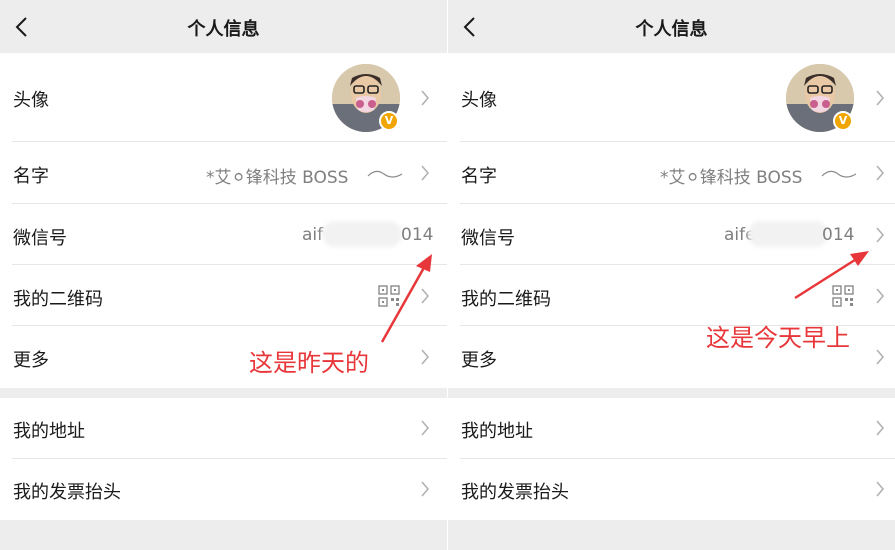  Describe the element at coordinates (778, 338) in the screenshot. I see `annotation-text: 这是今天早上` at that location.